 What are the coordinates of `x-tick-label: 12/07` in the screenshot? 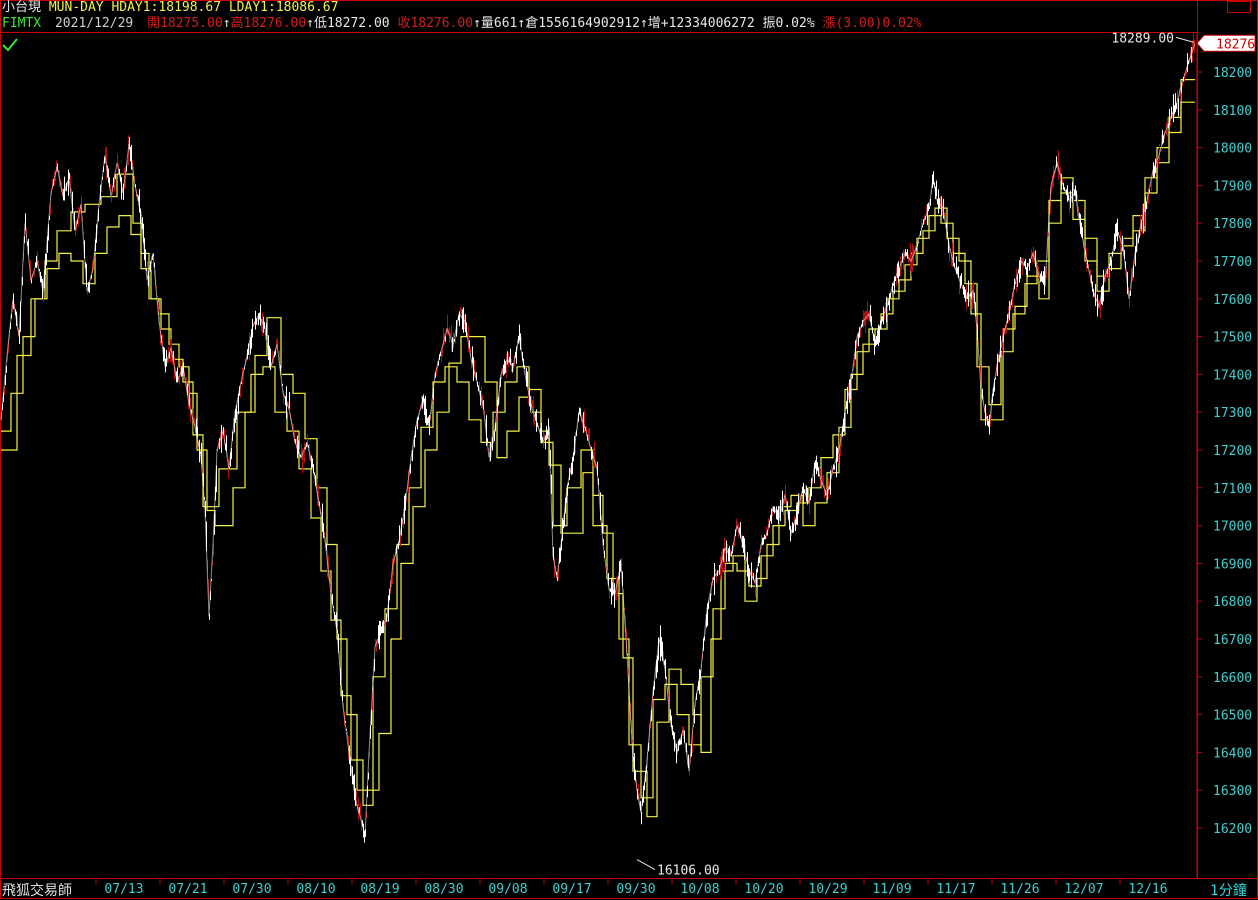 It's located at (1083, 889).